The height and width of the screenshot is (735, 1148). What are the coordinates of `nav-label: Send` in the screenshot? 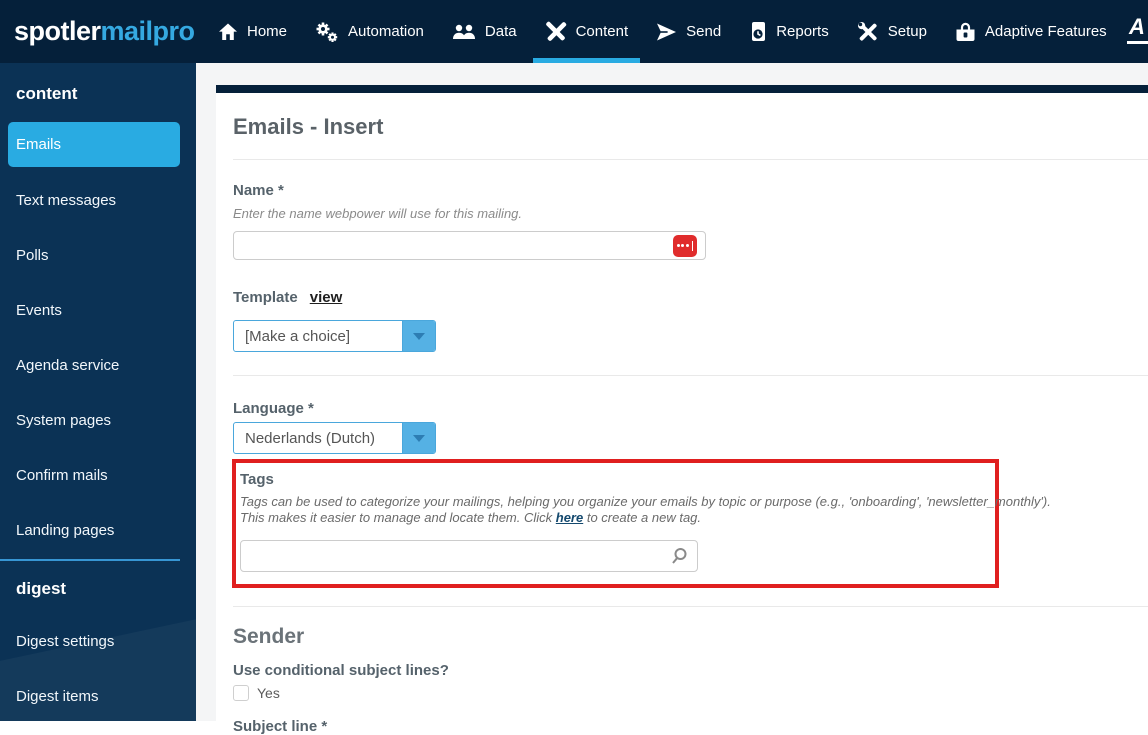 It's located at (704, 31).